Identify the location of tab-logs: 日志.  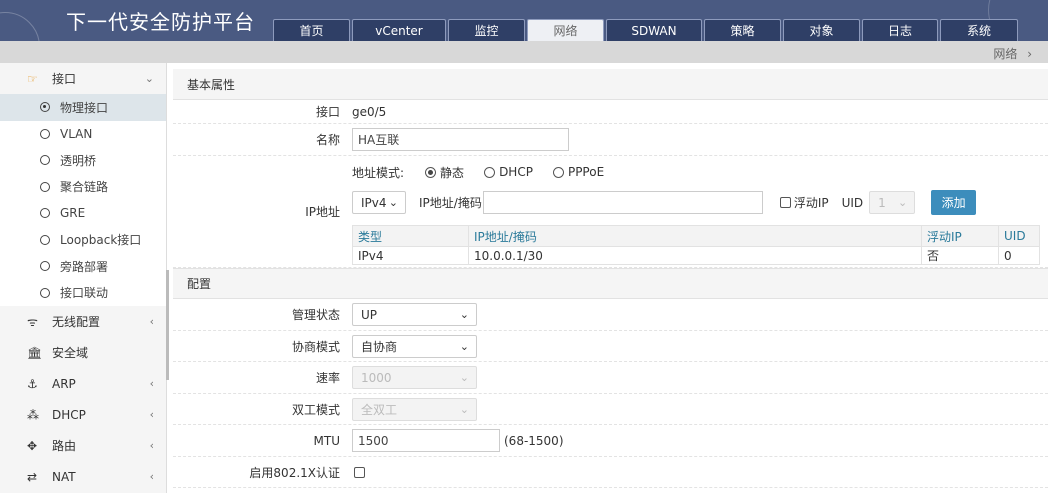
(900, 30).